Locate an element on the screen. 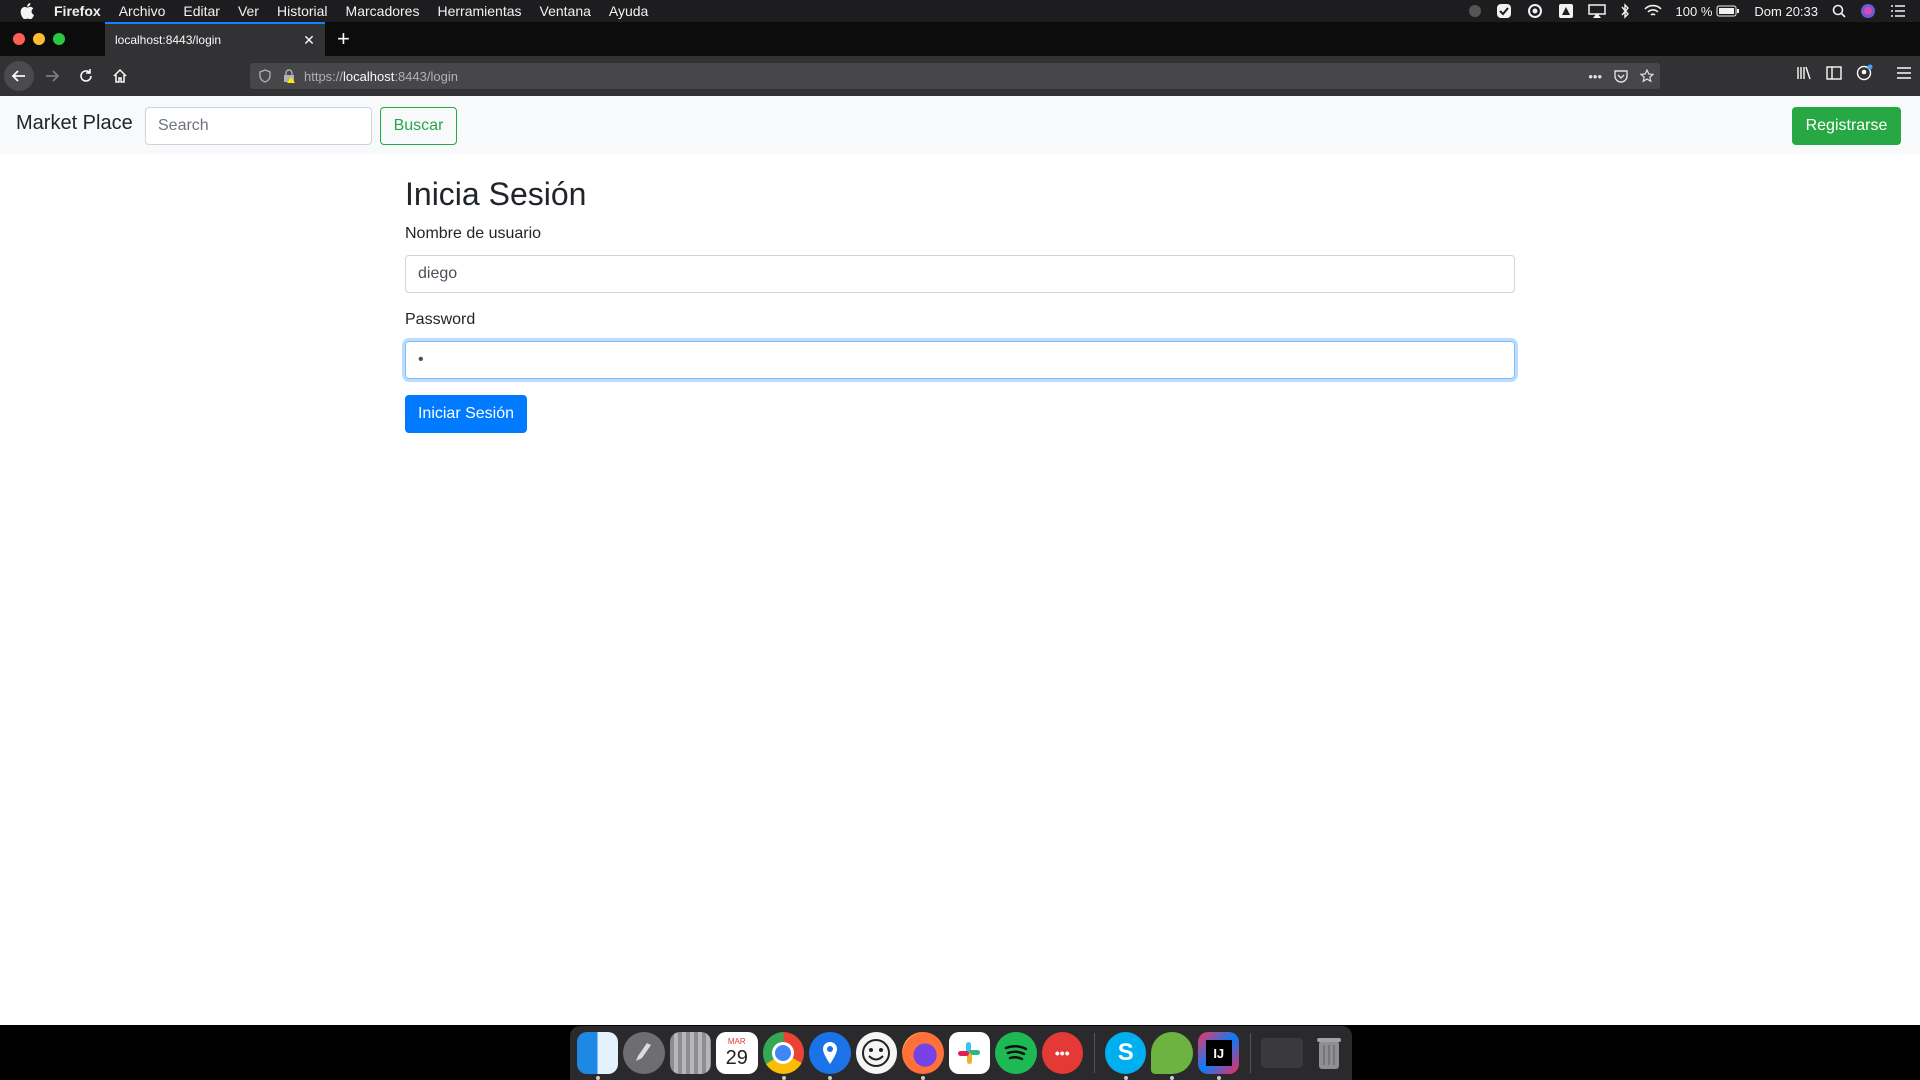  launchpad-icon is located at coordinates (644, 1053).